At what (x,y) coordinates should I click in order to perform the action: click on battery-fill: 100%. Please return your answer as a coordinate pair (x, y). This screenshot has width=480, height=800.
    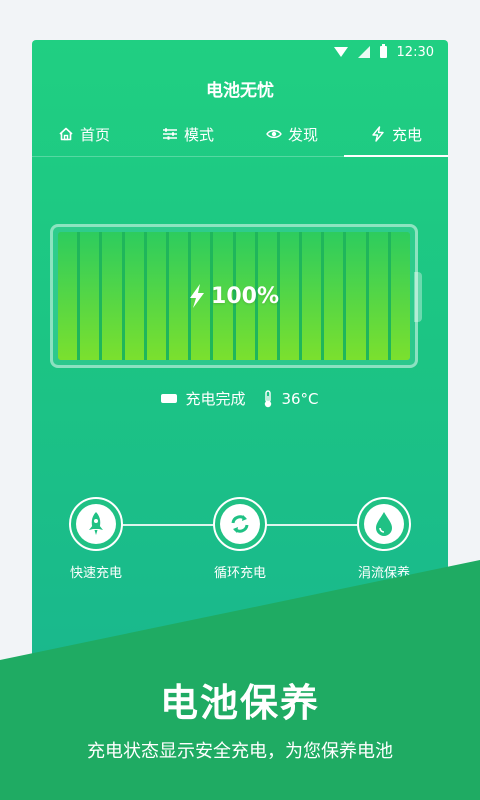
    Looking at the image, I should click on (234, 296).